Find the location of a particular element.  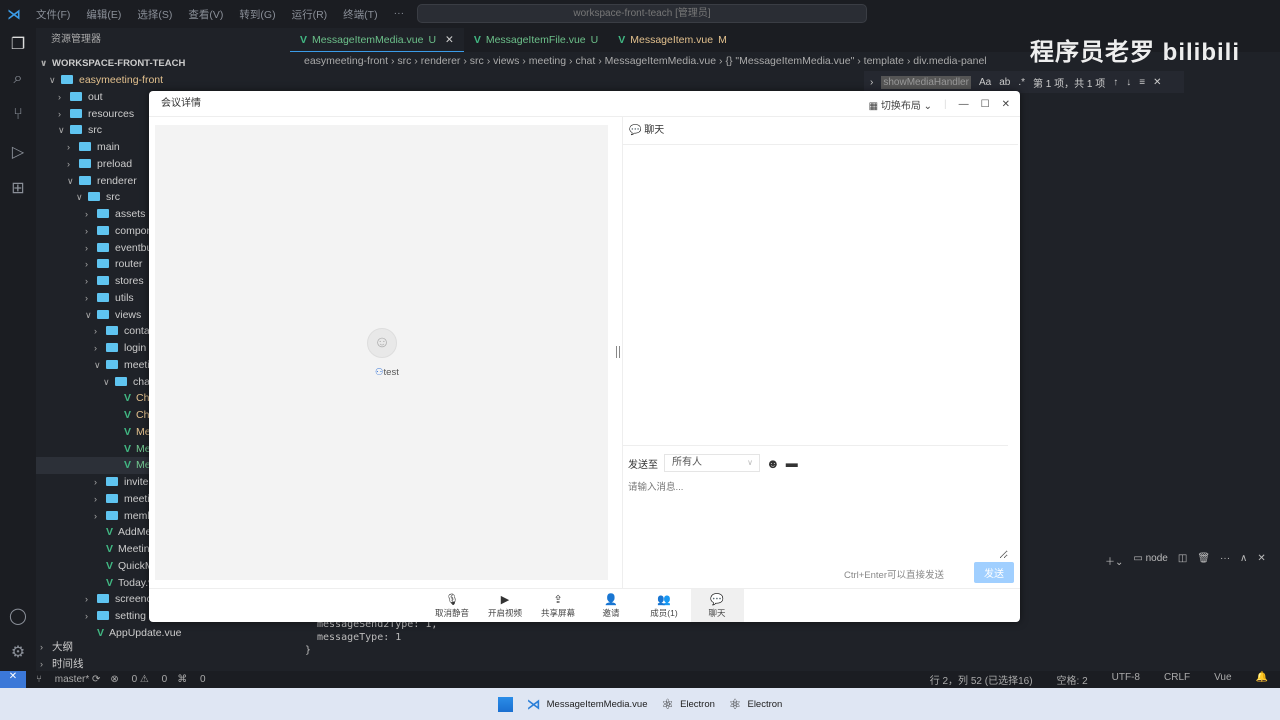

breadcrumb-item: views is located at coordinates (506, 61).